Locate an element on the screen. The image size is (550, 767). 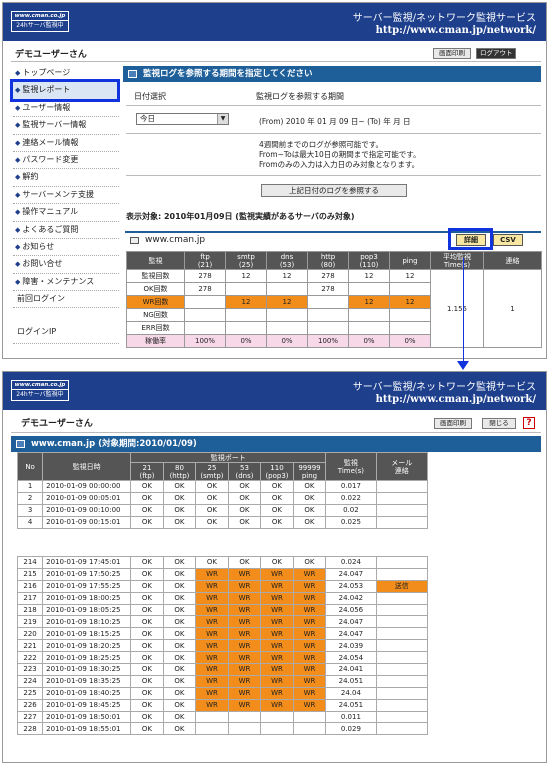
sidebar-item: ◆ お知らせ is located at coordinates (66, 248).